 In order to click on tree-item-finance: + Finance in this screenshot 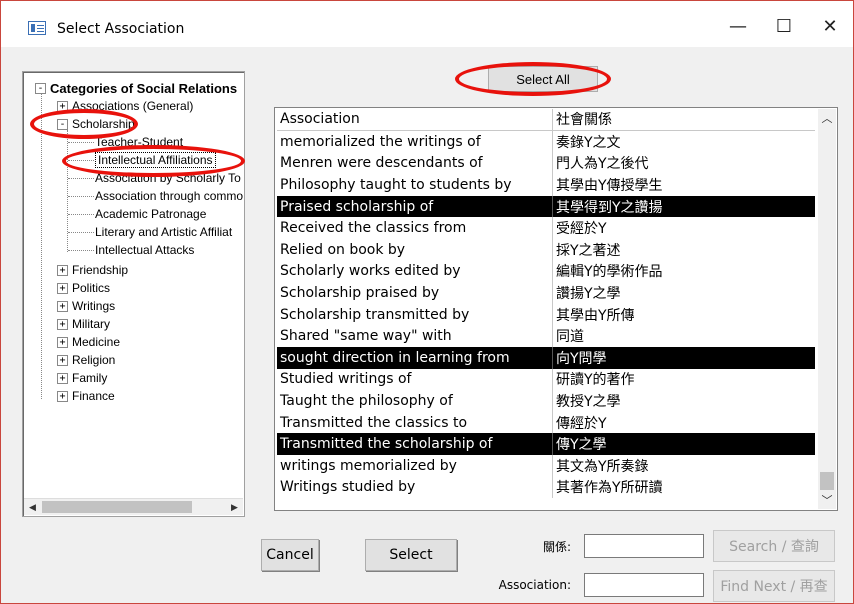, I will do `click(86, 396)`.